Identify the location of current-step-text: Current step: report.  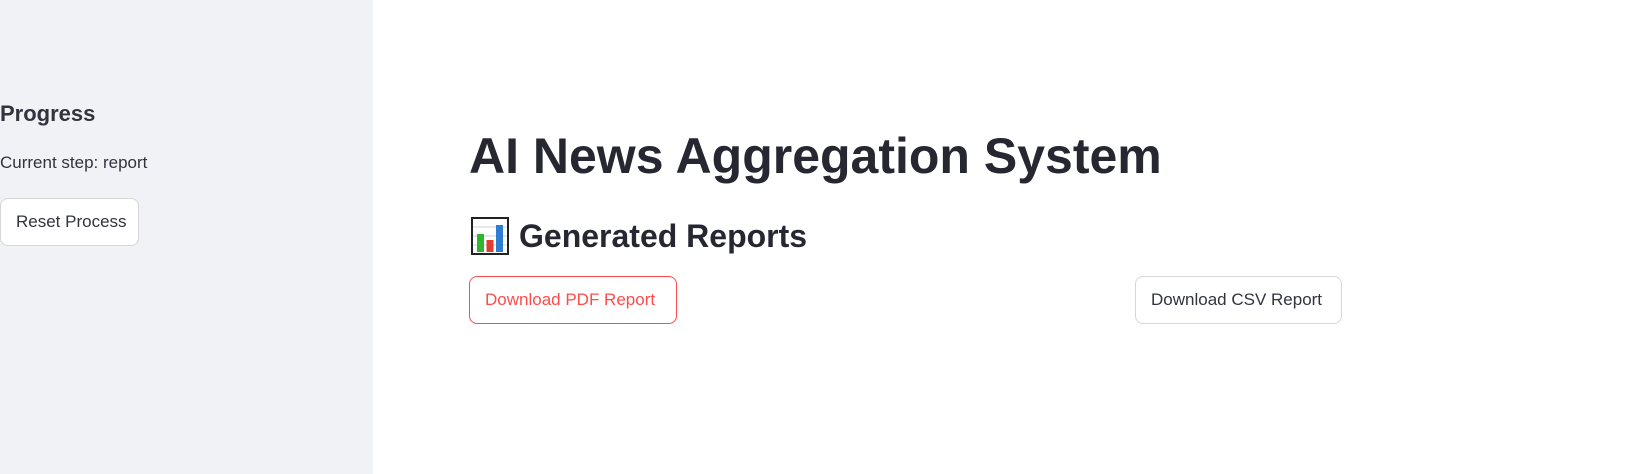
(74, 162).